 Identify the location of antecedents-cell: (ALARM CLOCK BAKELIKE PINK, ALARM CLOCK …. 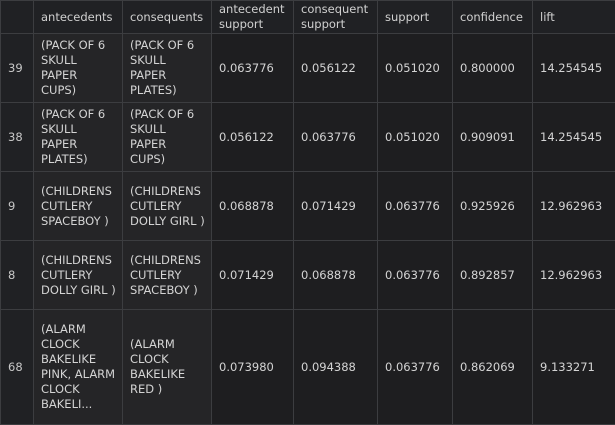
(78, 367).